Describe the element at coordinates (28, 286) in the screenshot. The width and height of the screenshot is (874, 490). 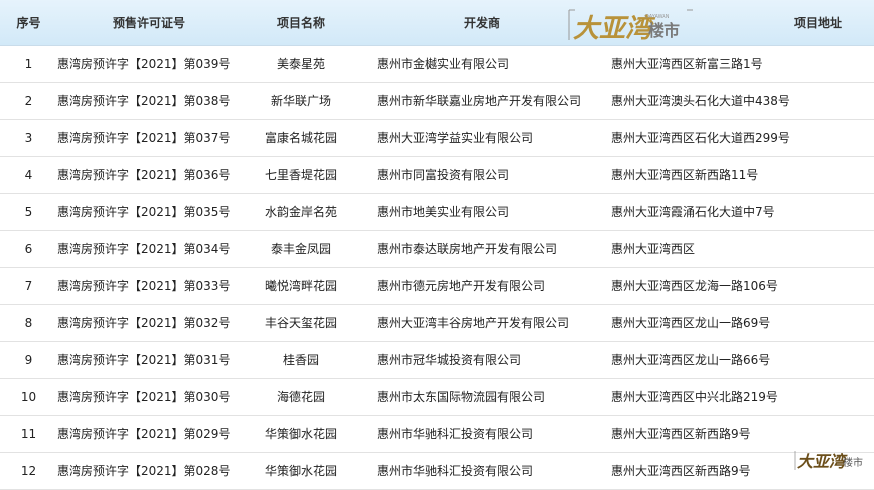
I see `cell-index: 7` at that location.